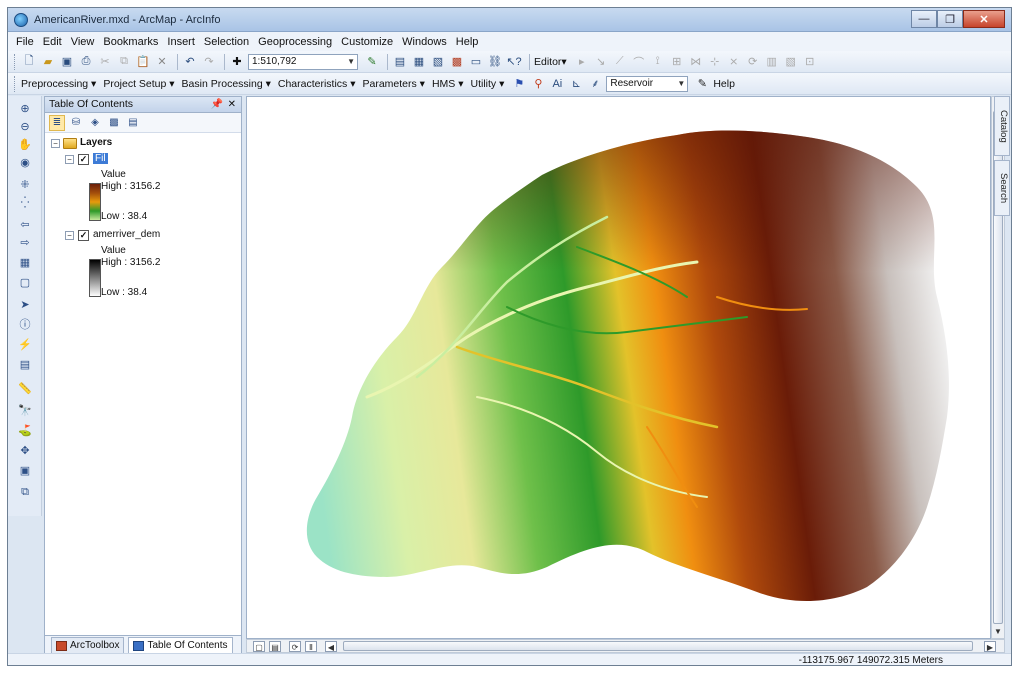 The height and width of the screenshot is (673, 1019). What do you see at coordinates (133, 123) in the screenshot?
I see `toc-options-icon: ▤` at bounding box center [133, 123].